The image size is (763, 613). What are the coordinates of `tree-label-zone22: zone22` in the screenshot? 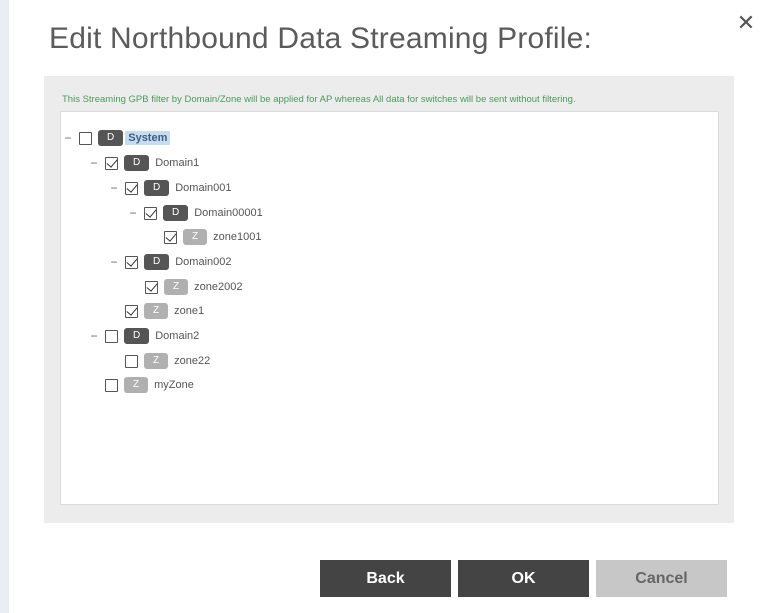 It's located at (192, 361).